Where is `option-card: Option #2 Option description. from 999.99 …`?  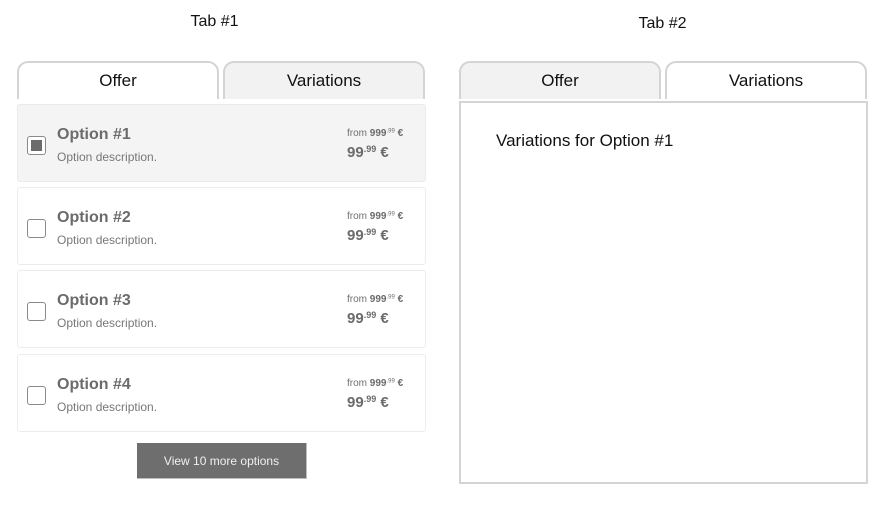 option-card: Option #2 Option description. from 999.99 … is located at coordinates (221, 226).